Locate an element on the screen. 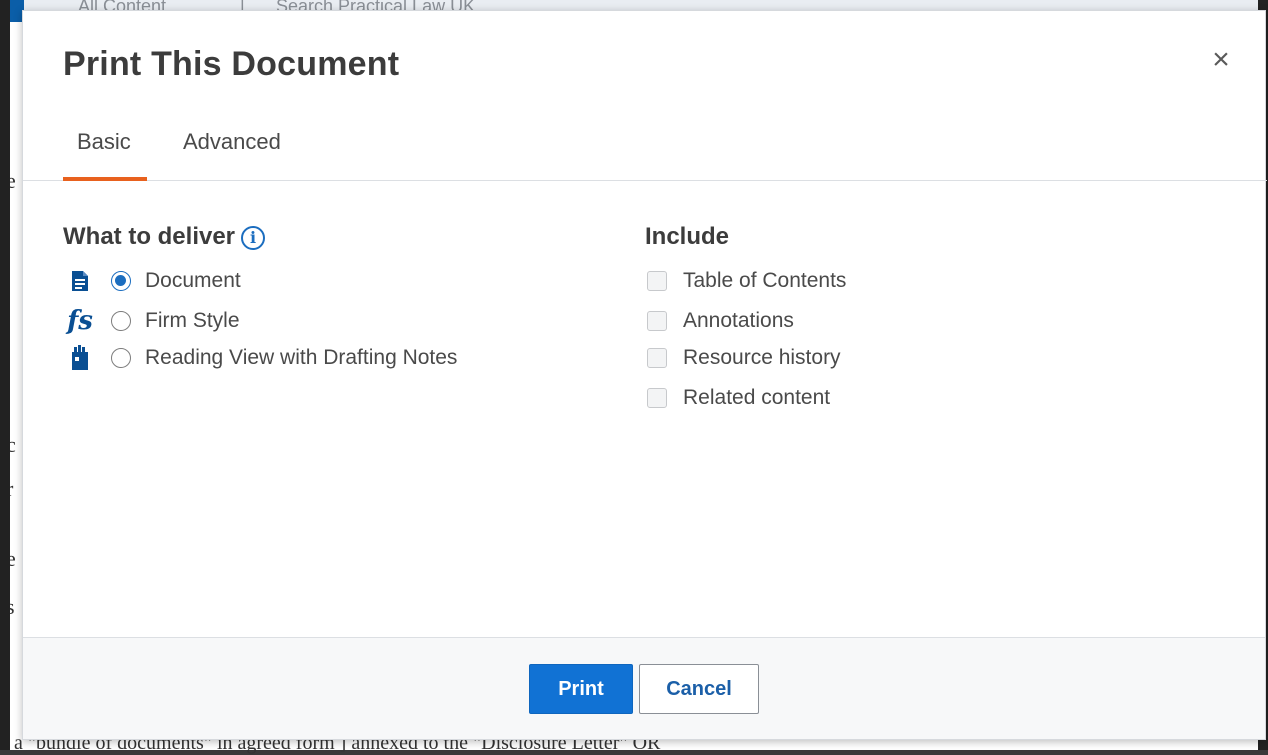 This screenshot has width=1268, height=755. info-icon: i is located at coordinates (253, 237).